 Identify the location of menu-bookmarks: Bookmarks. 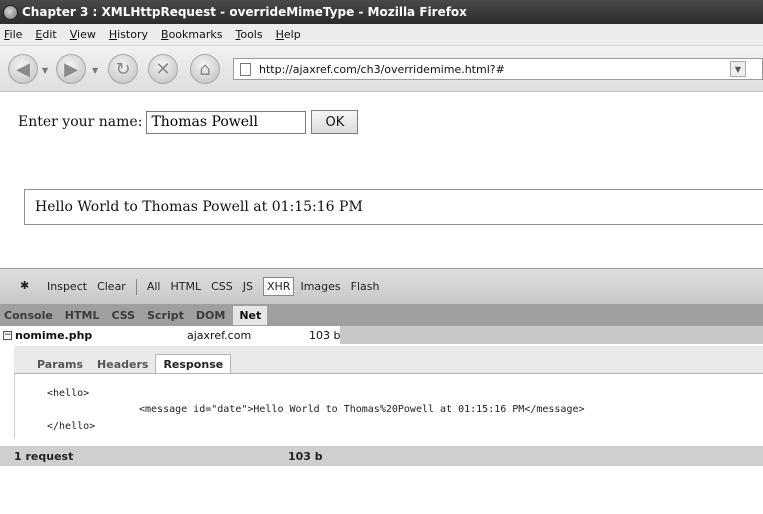
(191, 34).